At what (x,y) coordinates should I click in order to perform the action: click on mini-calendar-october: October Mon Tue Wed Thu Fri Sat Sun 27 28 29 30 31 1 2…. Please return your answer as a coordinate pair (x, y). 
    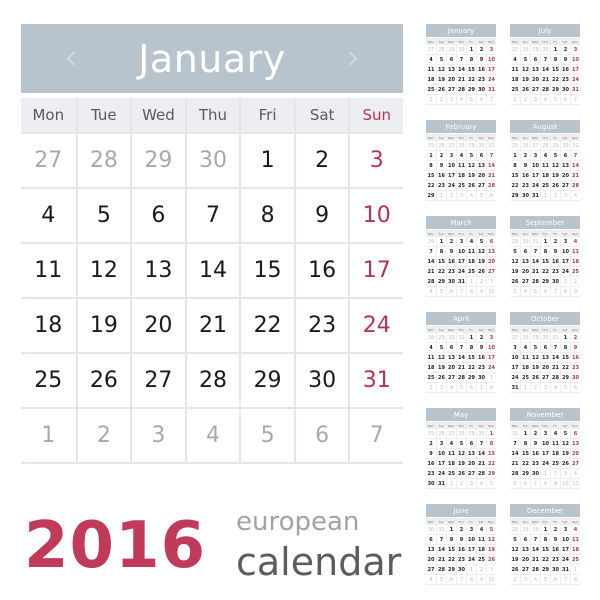
    Looking at the image, I should click on (545, 352).